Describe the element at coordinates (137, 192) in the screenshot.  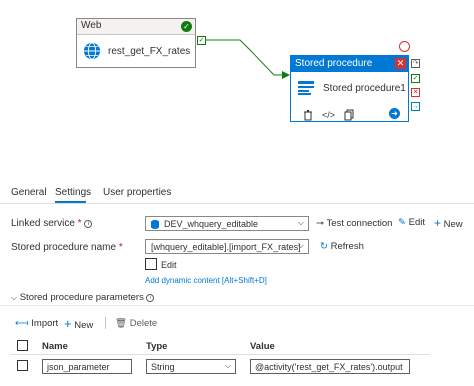
I see `tab-user-properties: User properties` at that location.